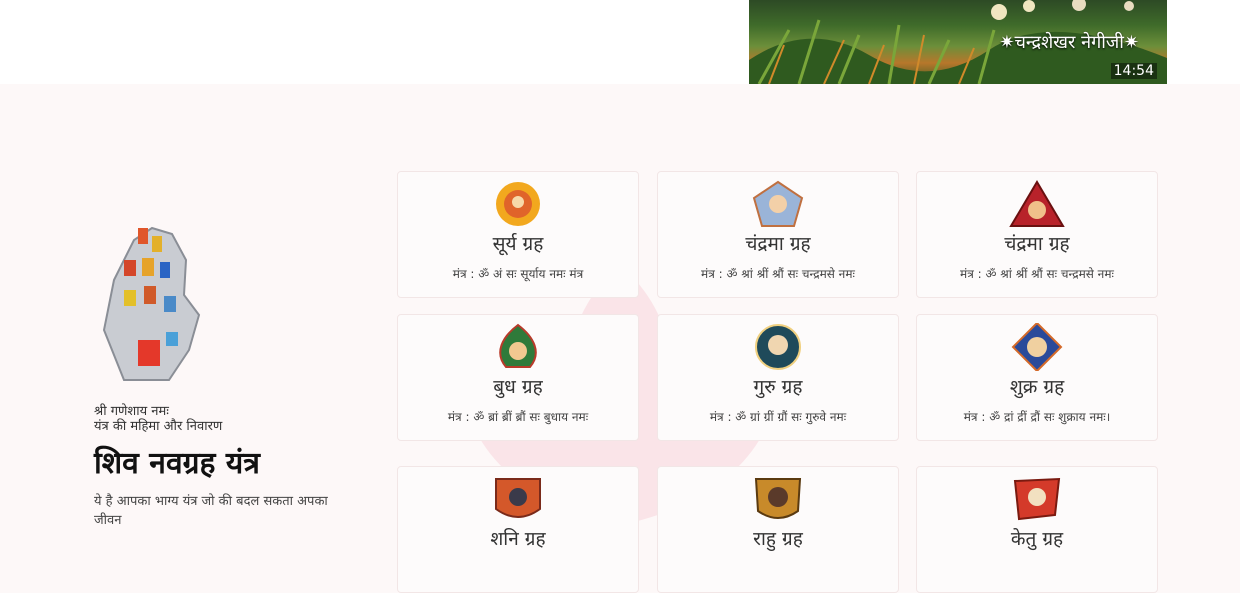 The image size is (1240, 593). What do you see at coordinates (518, 498) in the screenshot?
I see `saturn-deity-icon` at bounding box center [518, 498].